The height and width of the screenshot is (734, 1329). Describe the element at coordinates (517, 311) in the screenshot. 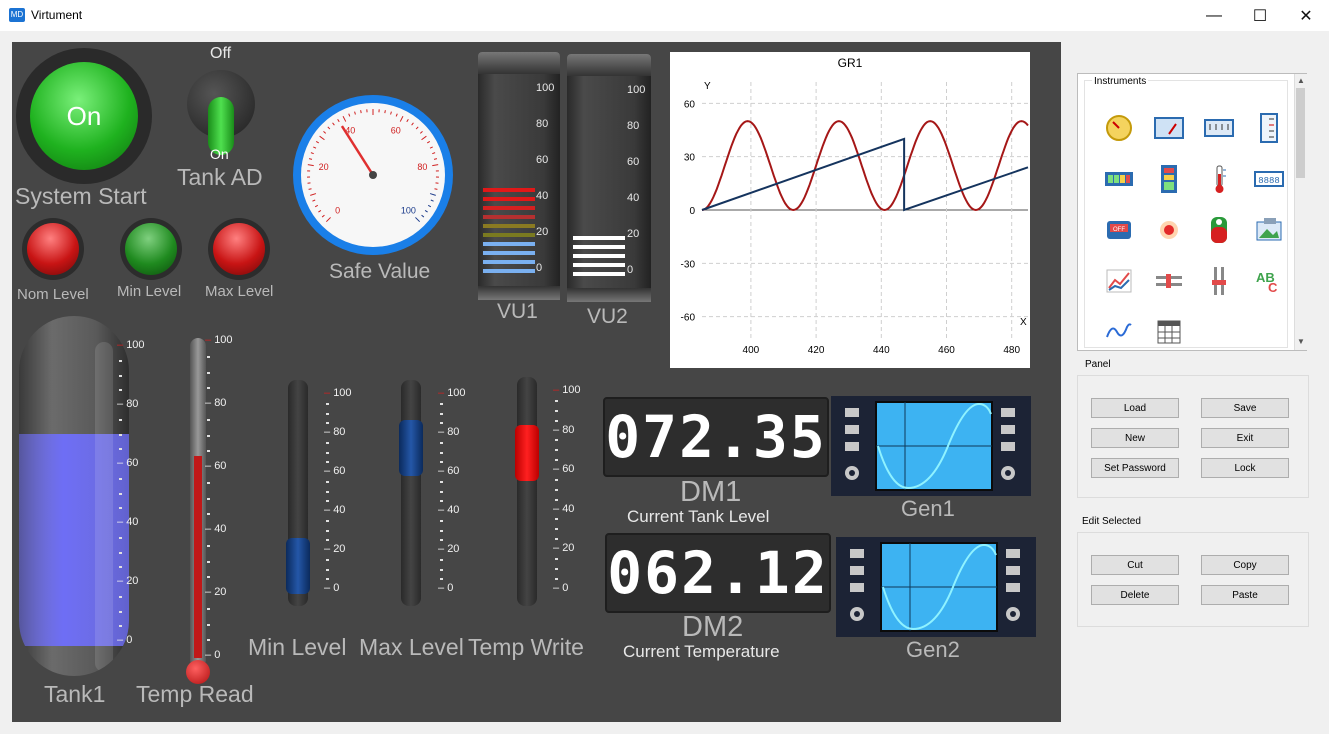

I see `vu1-label: VU1` at that location.